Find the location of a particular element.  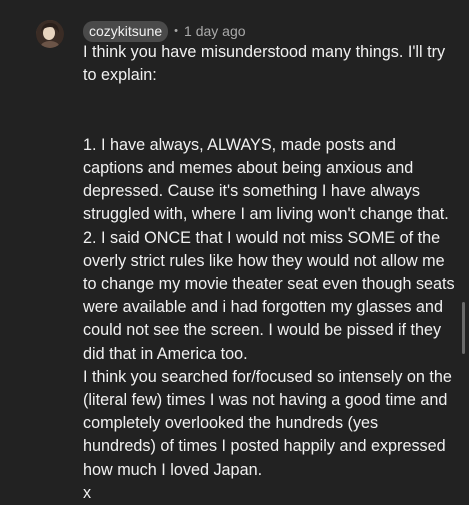

comment-header: cozykitsune • 1 day ago is located at coordinates (164, 31).